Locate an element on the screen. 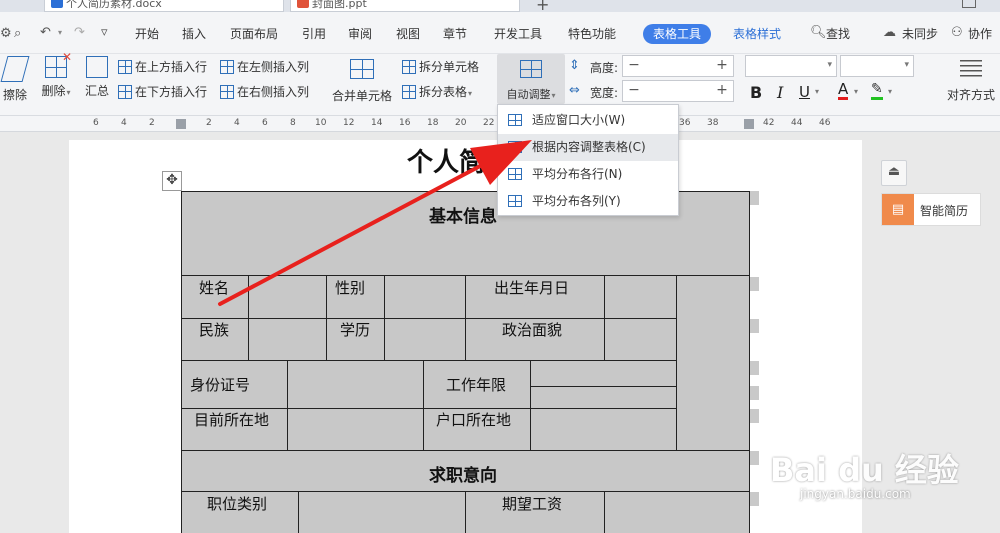 The image size is (1000, 533). document-tab-bar: 个人简历素材.docx 封面图.ppt + is located at coordinates (500, 7).